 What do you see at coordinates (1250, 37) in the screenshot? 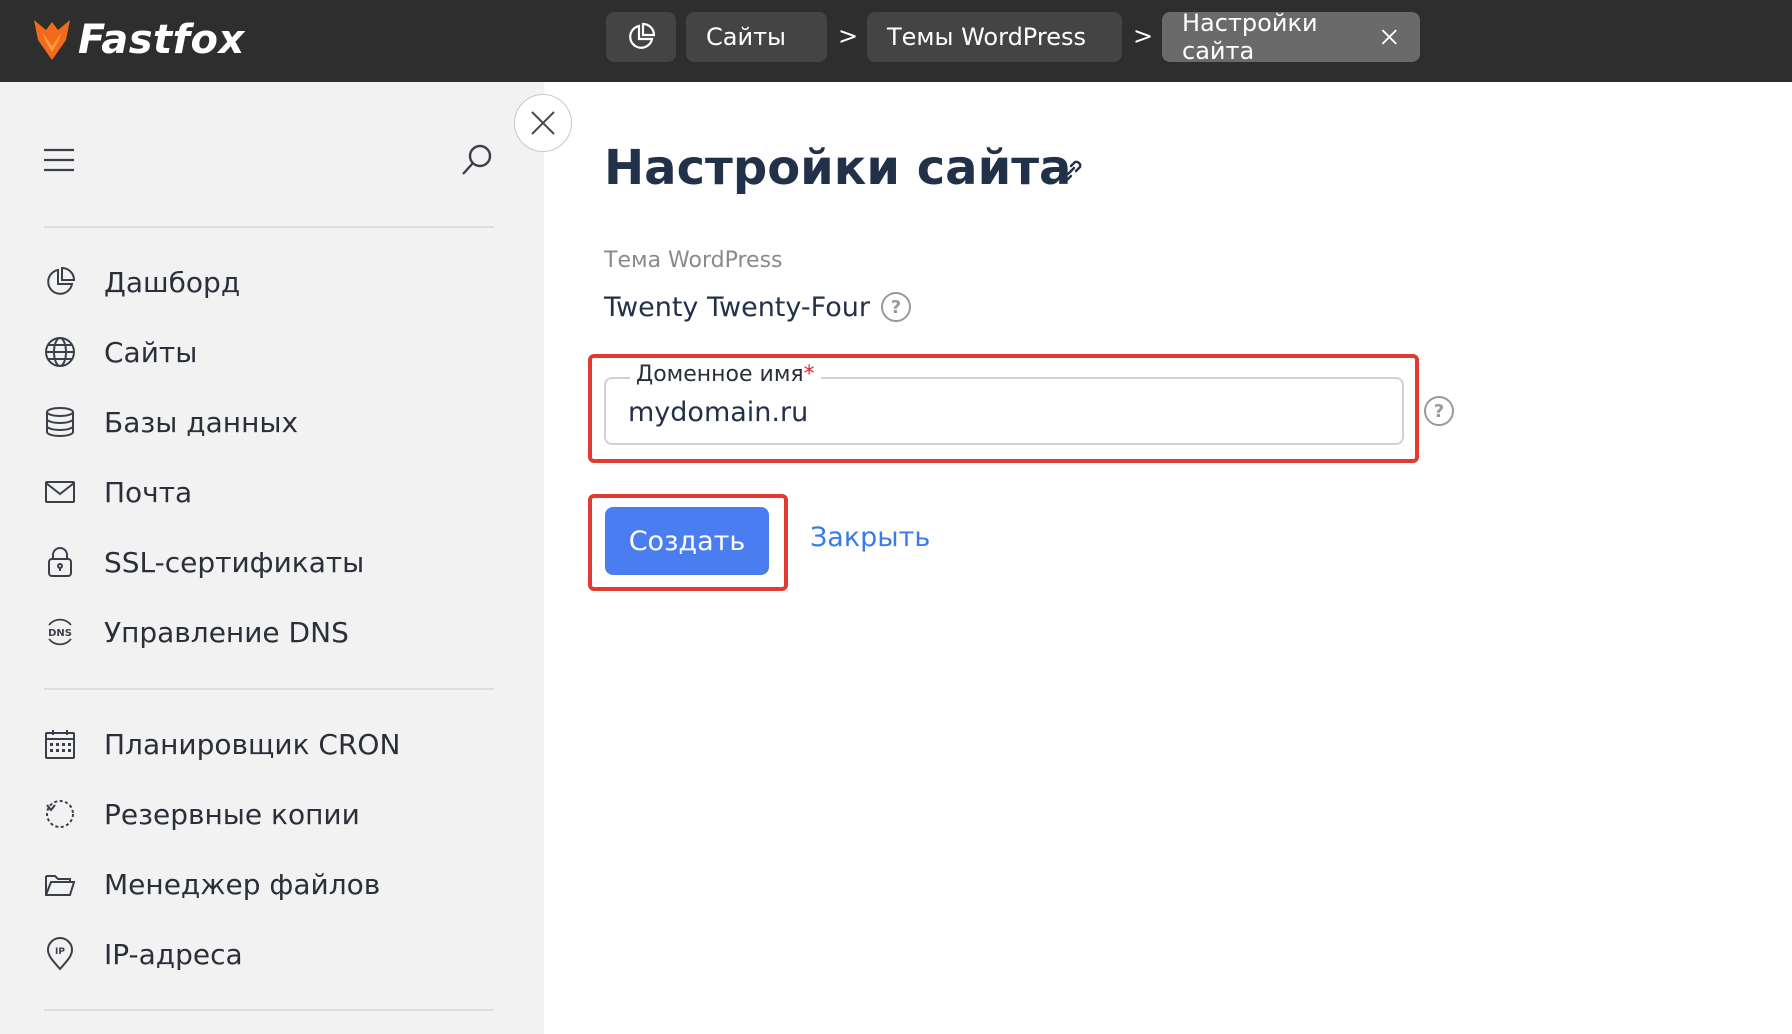
I see `breadcrumb-settings-label: Настройки сайта` at bounding box center [1250, 37].